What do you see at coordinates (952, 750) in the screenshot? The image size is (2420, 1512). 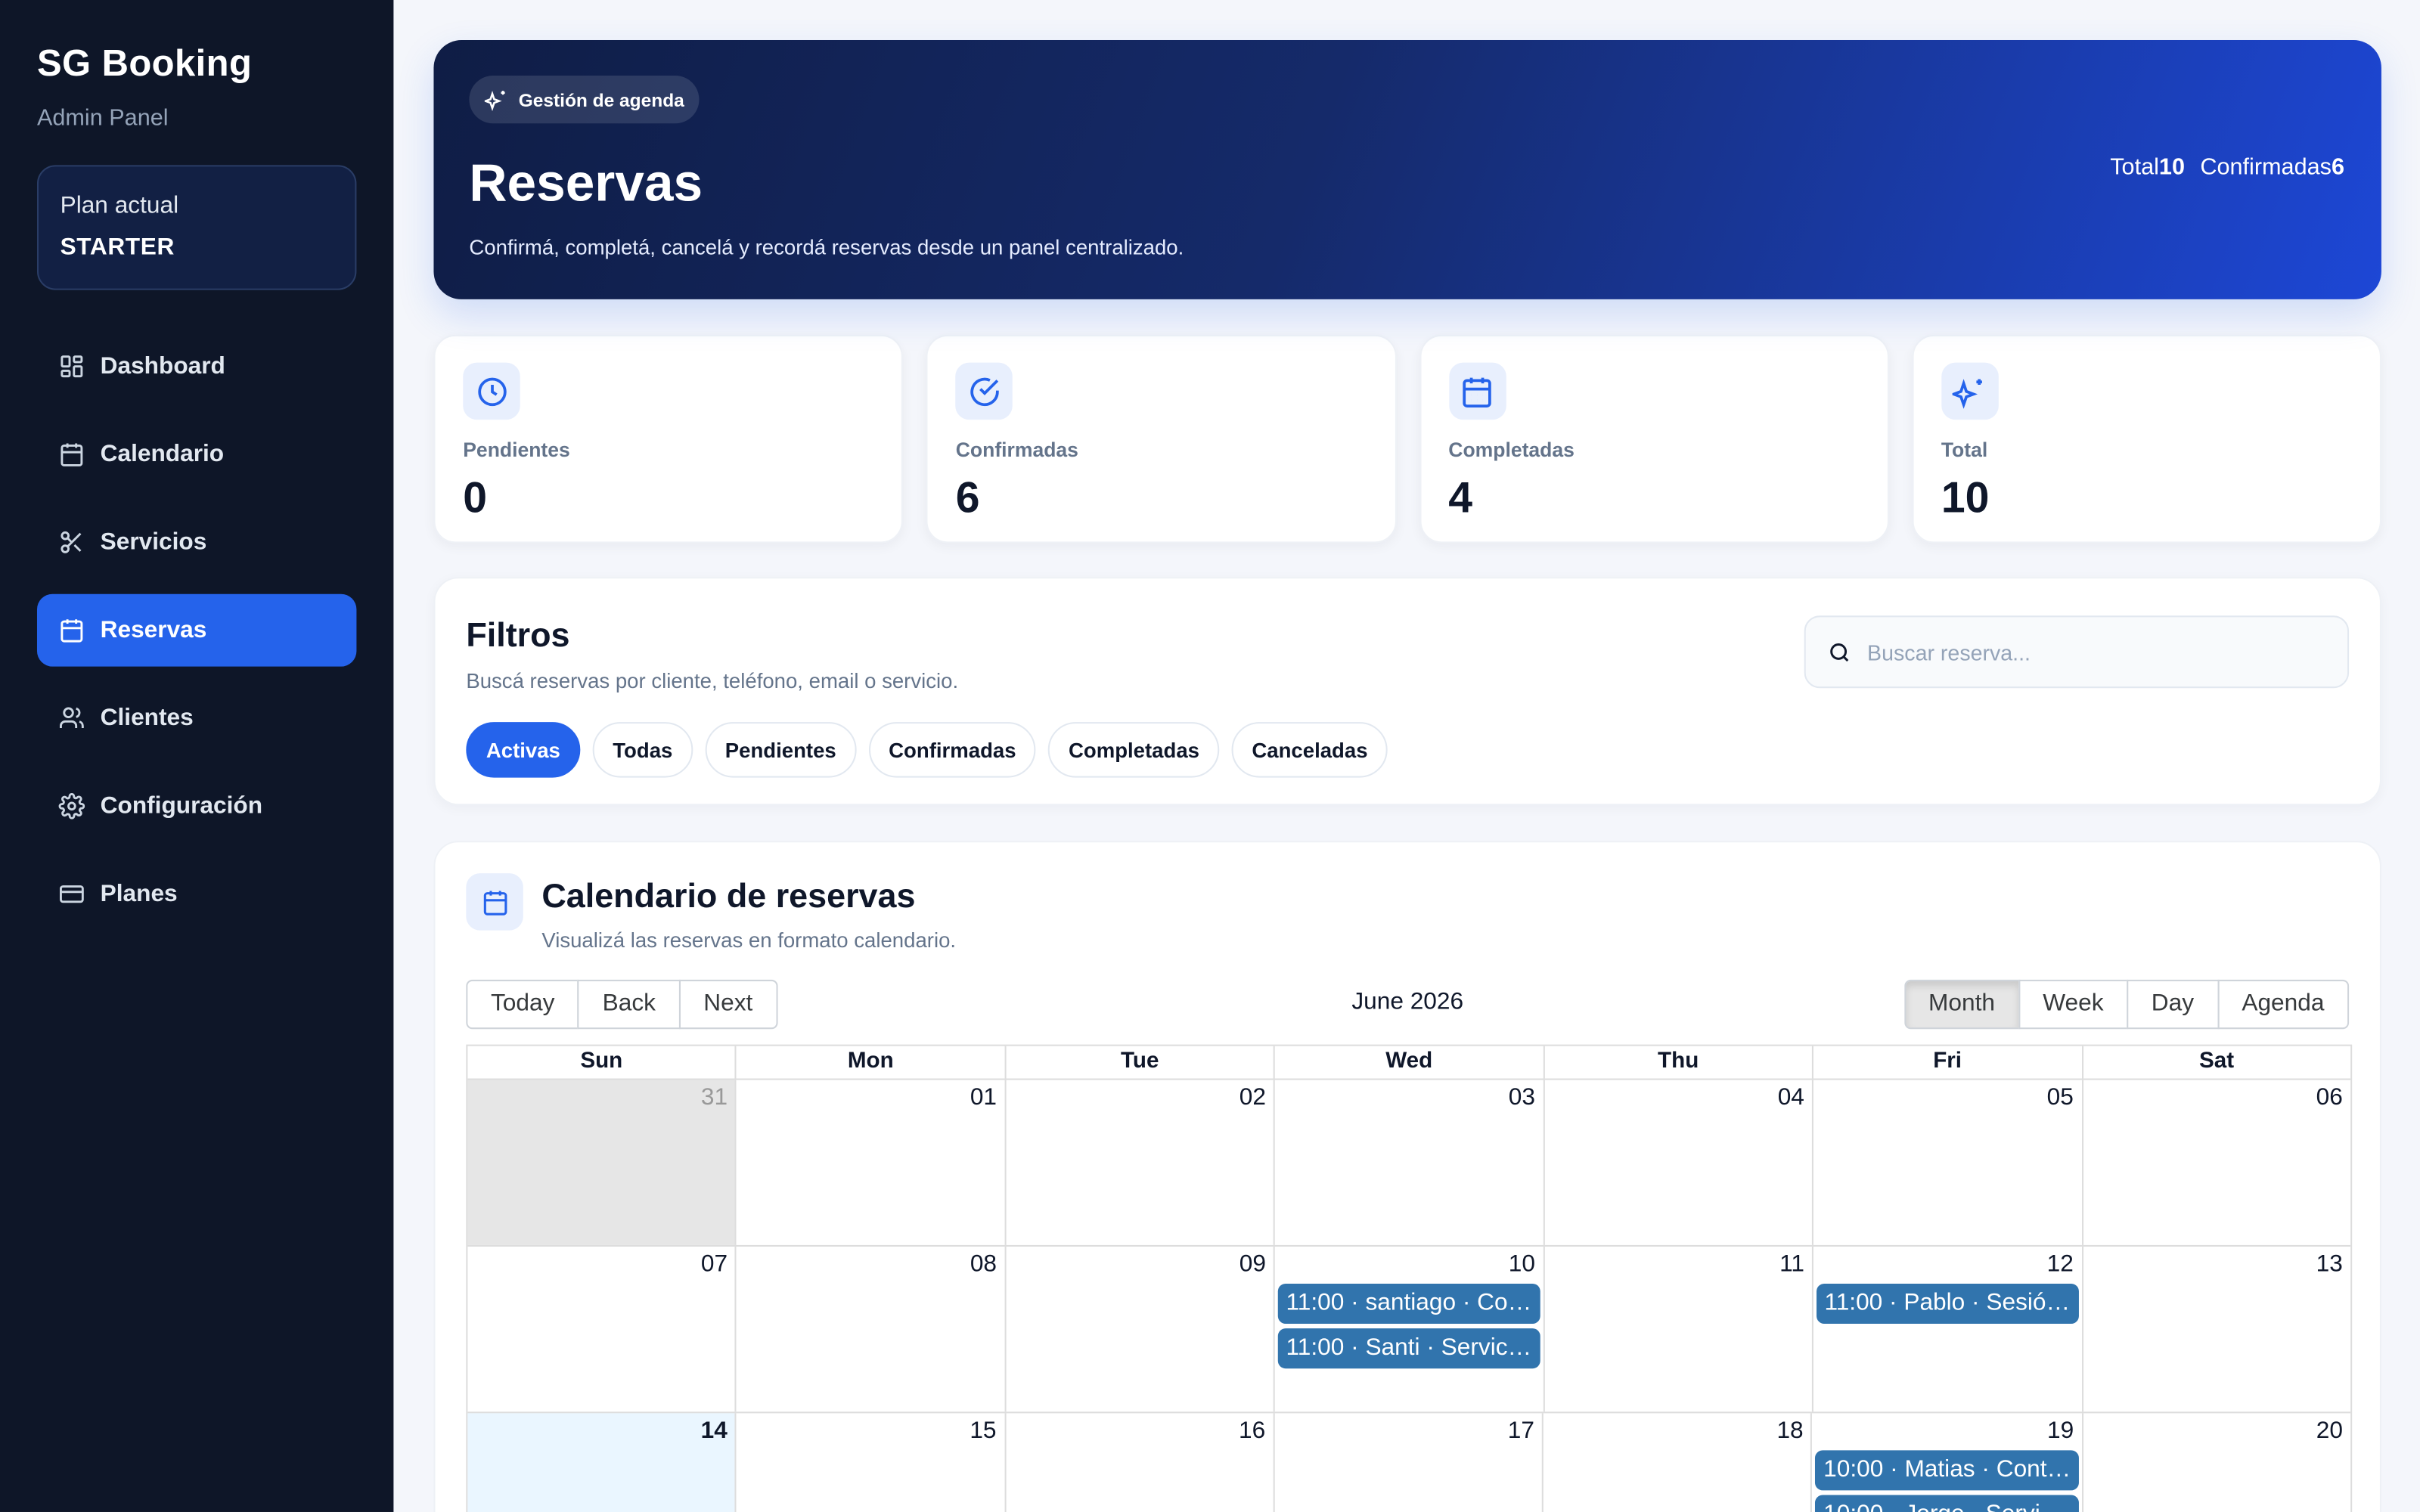 I see `filter-pill-confirmadas: Confirmadas` at bounding box center [952, 750].